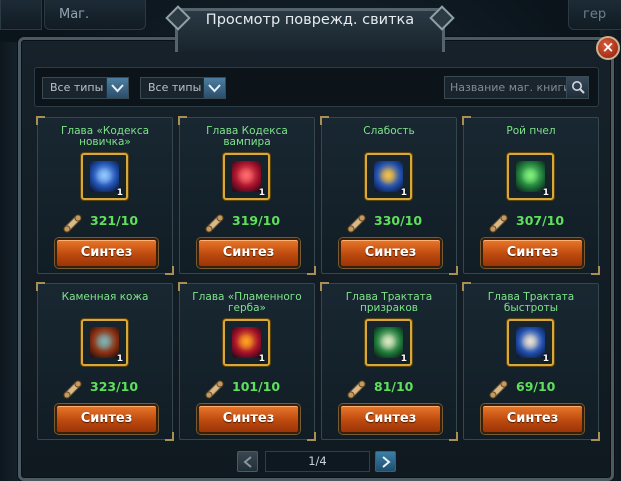  What do you see at coordinates (398, 220) in the screenshot?
I see `scroll-count: 330/10` at bounding box center [398, 220].